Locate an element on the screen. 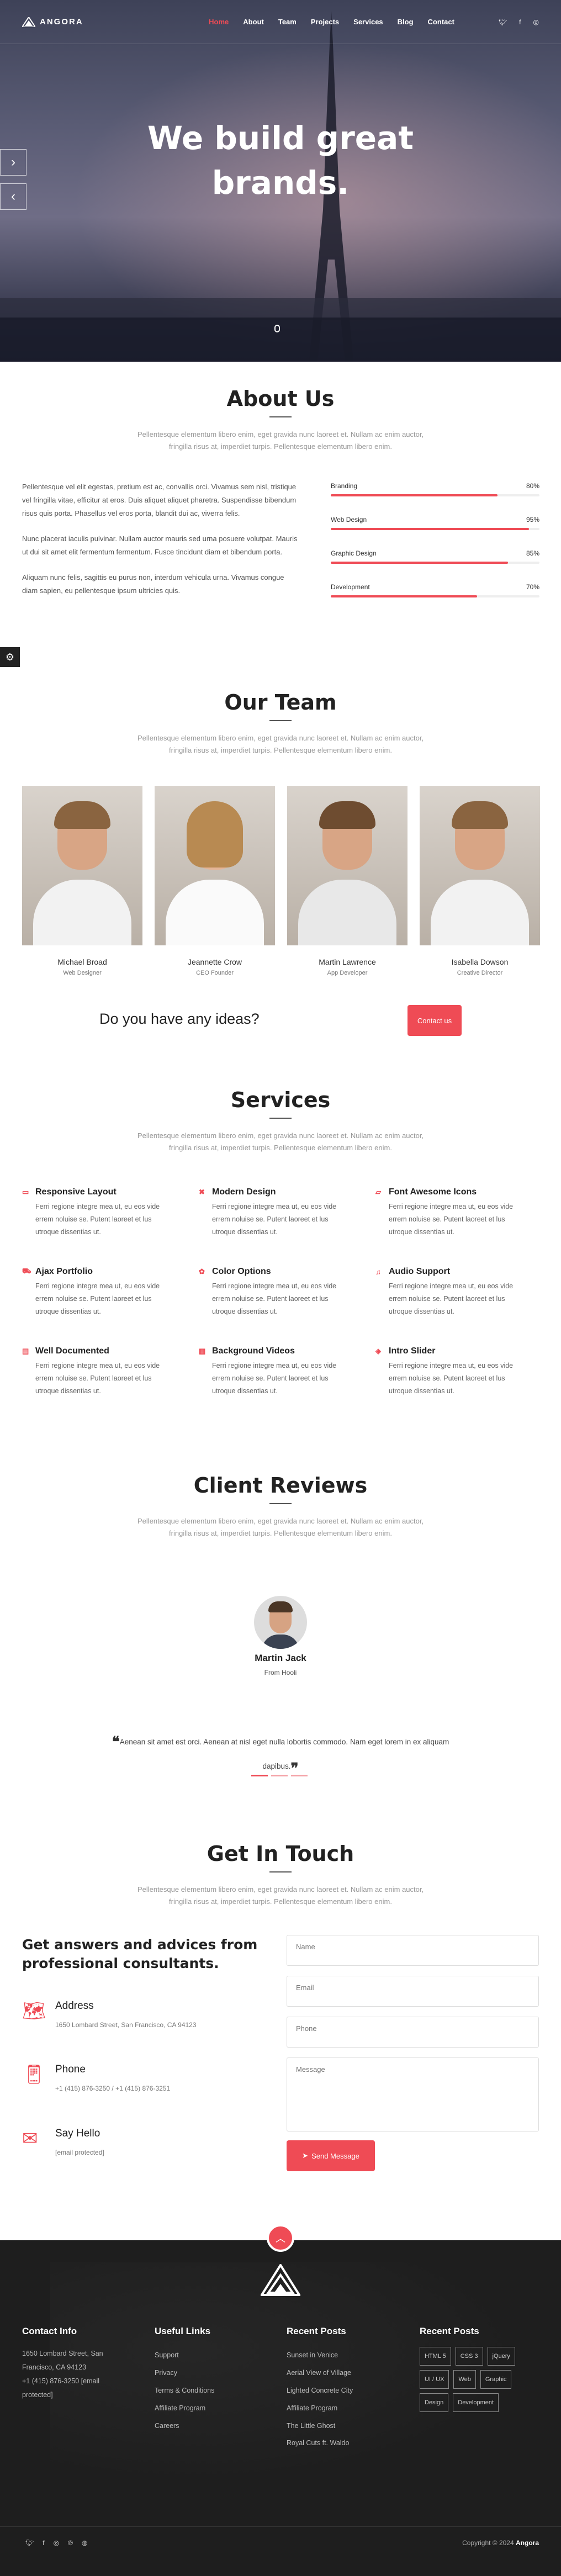 The height and width of the screenshot is (2576, 561). tag: HTML 5 is located at coordinates (436, 2357).